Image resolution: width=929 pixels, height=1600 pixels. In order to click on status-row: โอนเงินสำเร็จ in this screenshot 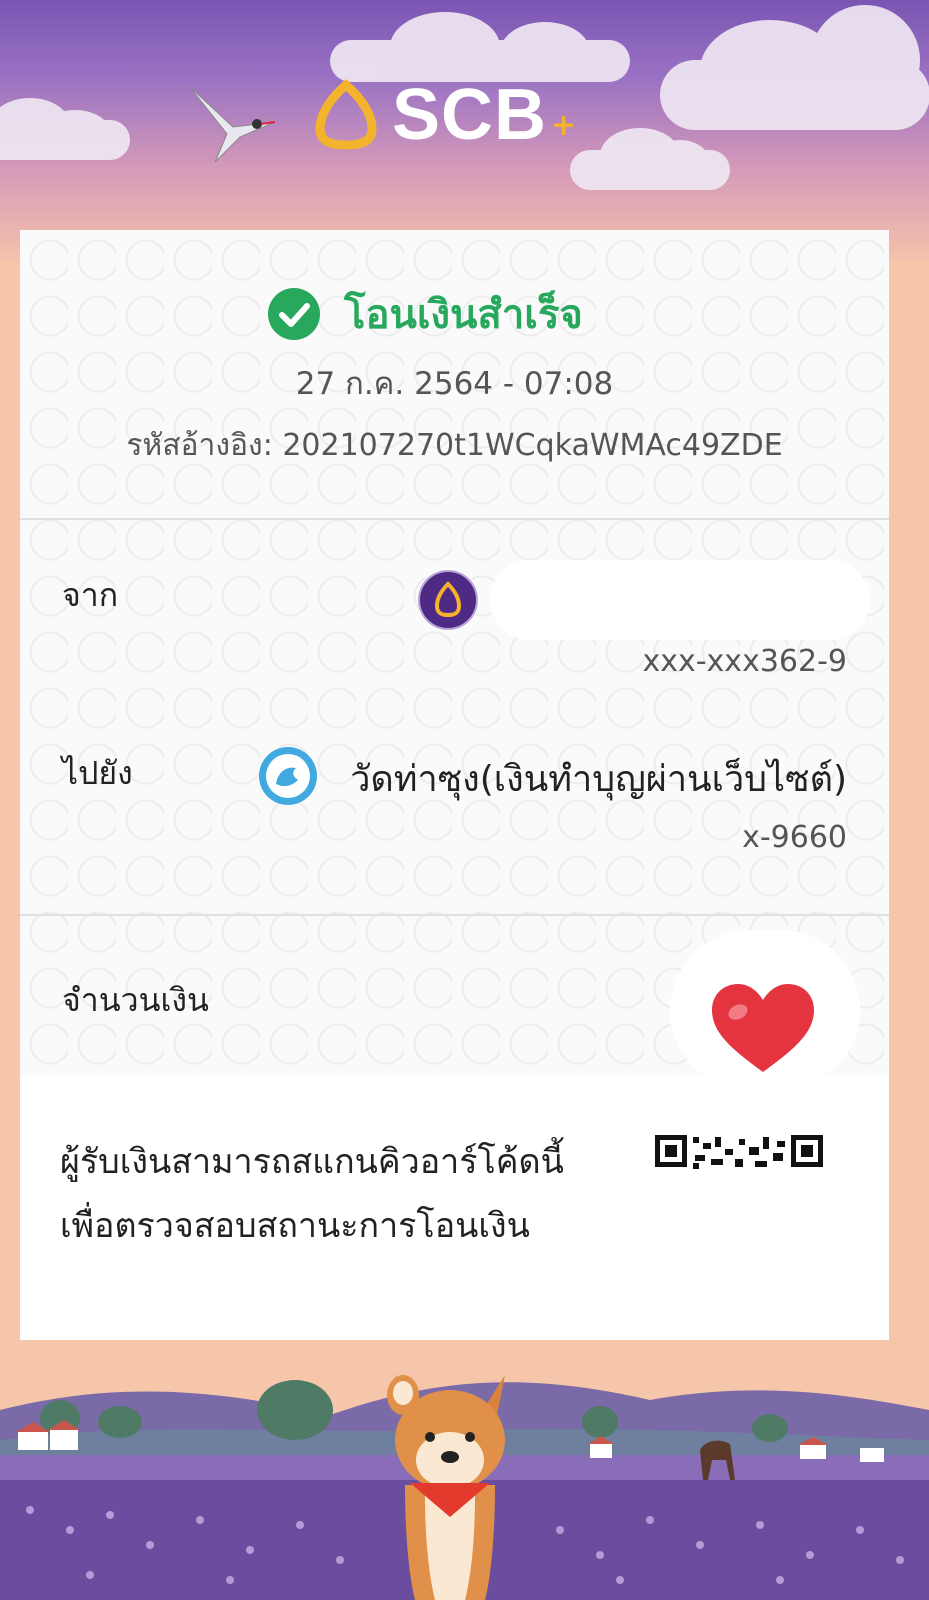, I will do `click(425, 314)`.